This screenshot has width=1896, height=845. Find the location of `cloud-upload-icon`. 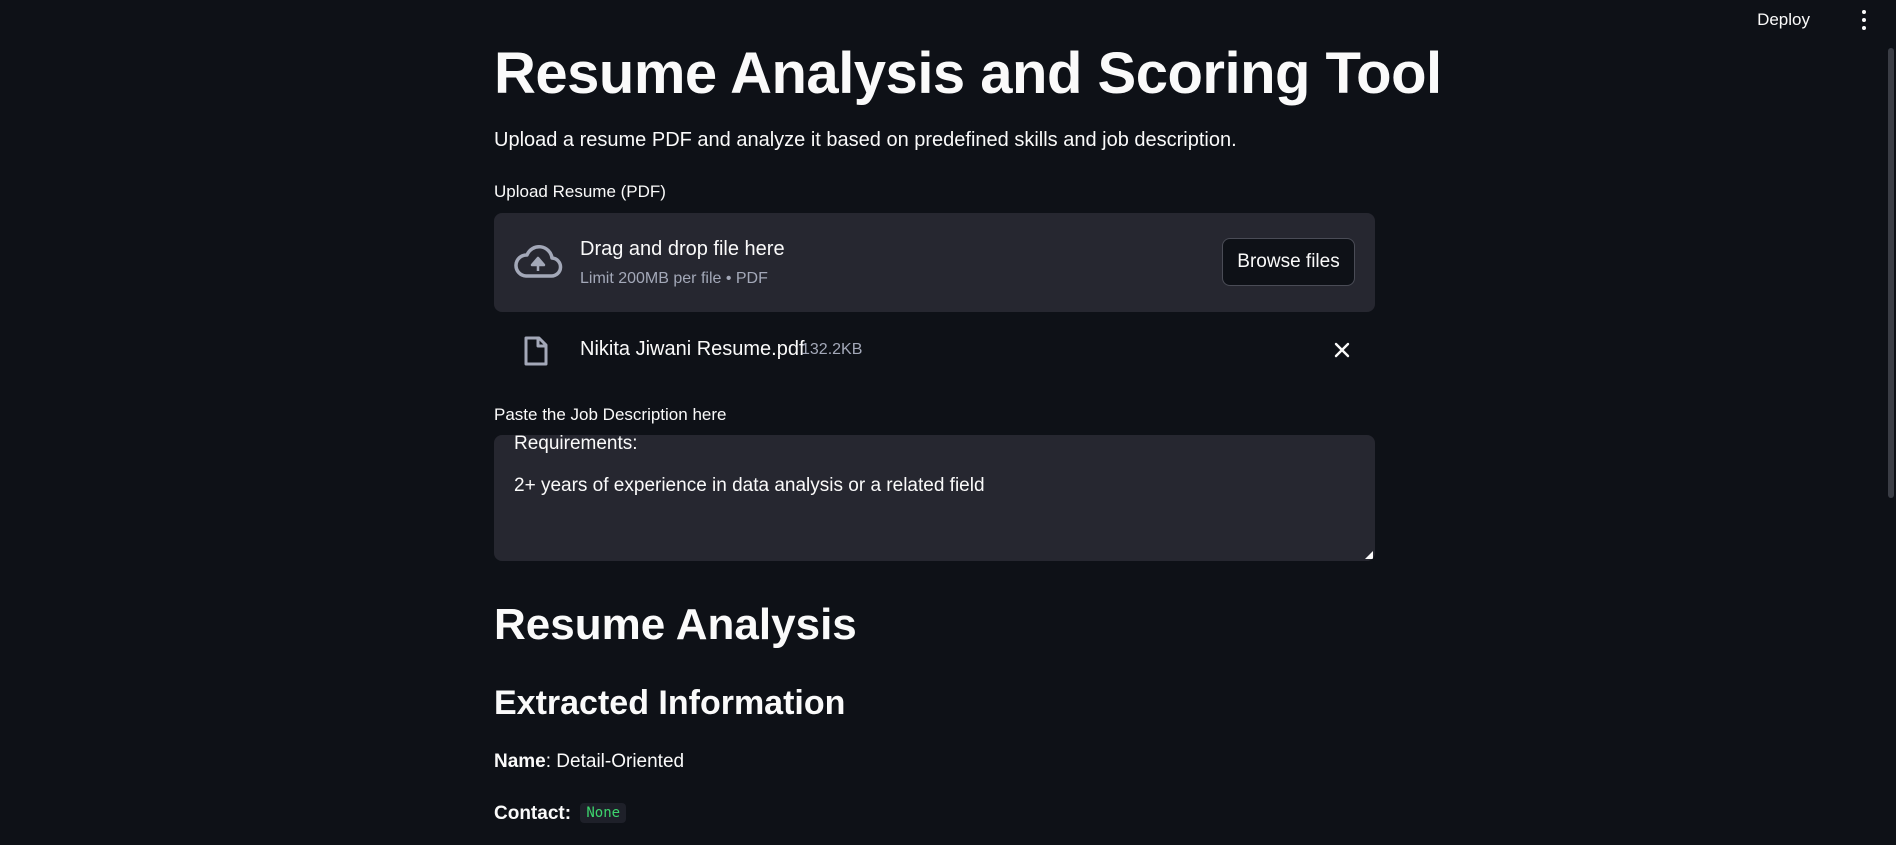

cloud-upload-icon is located at coordinates (538, 261).